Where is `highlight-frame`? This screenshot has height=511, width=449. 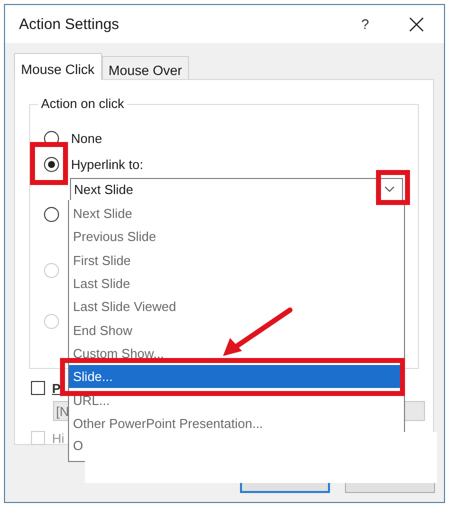
highlight-frame is located at coordinates (49, 163).